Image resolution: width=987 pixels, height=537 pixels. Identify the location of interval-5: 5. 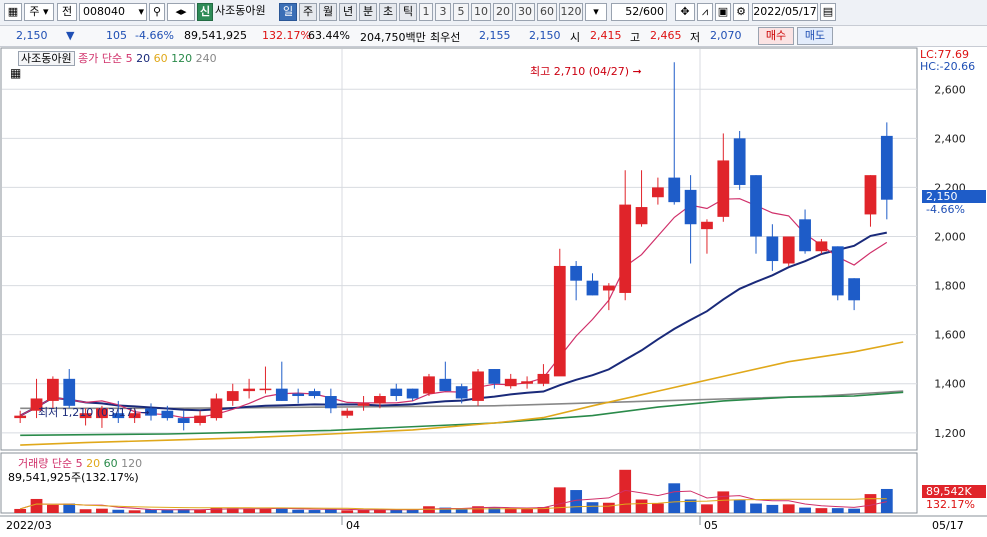
(461, 12).